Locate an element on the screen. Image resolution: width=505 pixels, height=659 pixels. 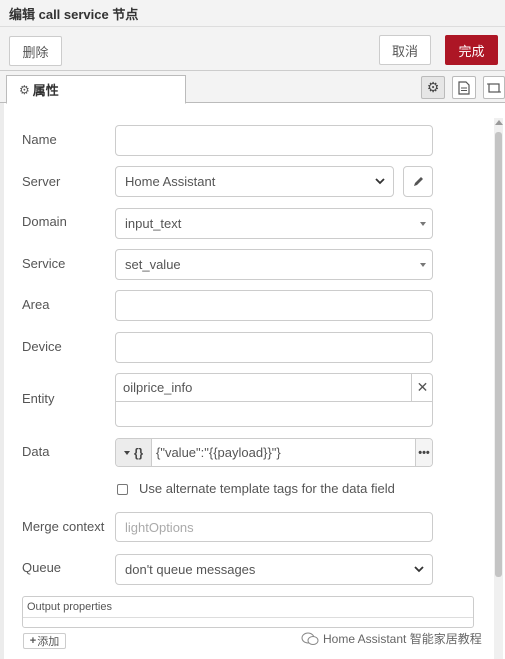
panel-left-edge is located at coordinates (2, 381).